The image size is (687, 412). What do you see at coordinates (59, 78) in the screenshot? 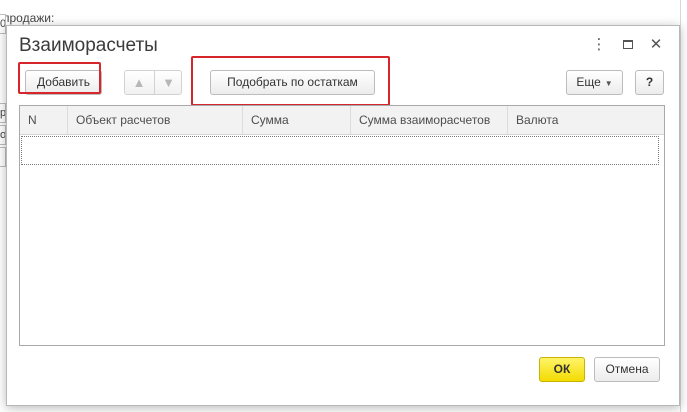
I see `add-button-highlight` at bounding box center [59, 78].